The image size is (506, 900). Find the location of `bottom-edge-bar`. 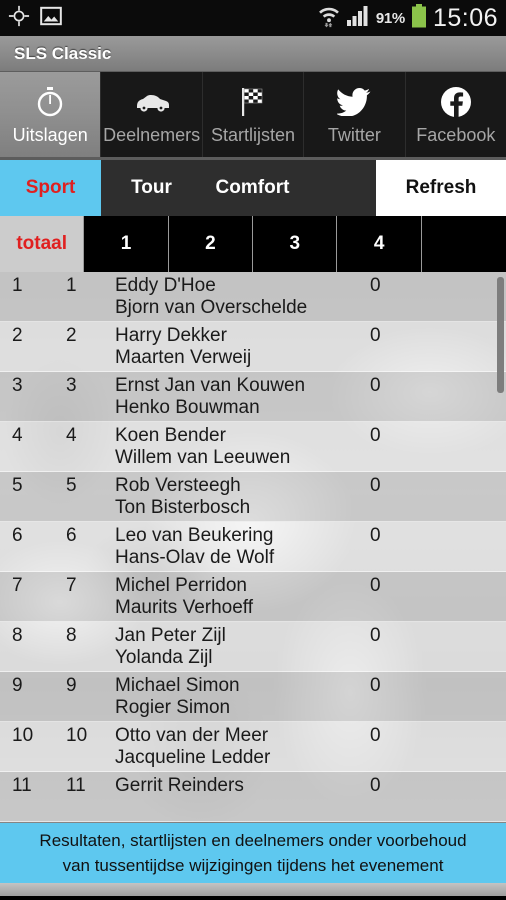

bottom-edge-bar is located at coordinates (253, 889).